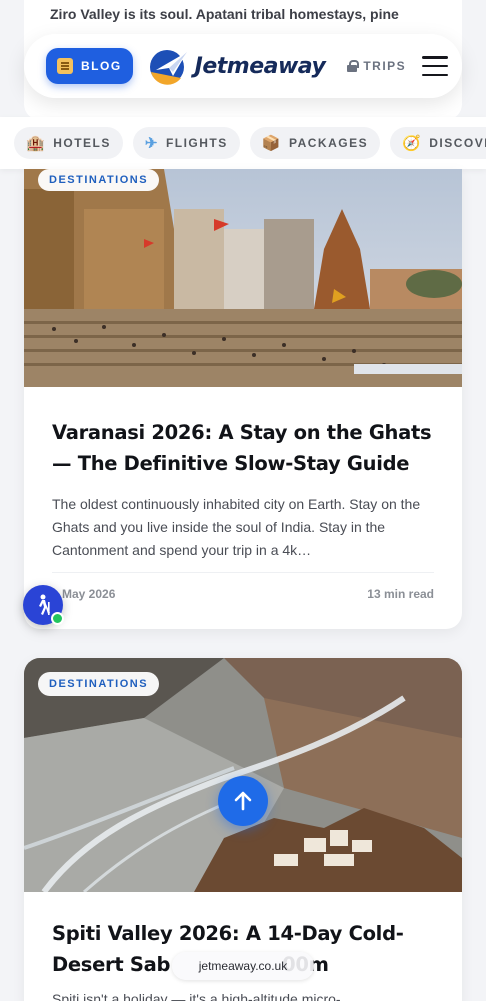 This screenshot has height=1001, width=486. What do you see at coordinates (353, 66) in the screenshot?
I see `lock-icon` at bounding box center [353, 66].